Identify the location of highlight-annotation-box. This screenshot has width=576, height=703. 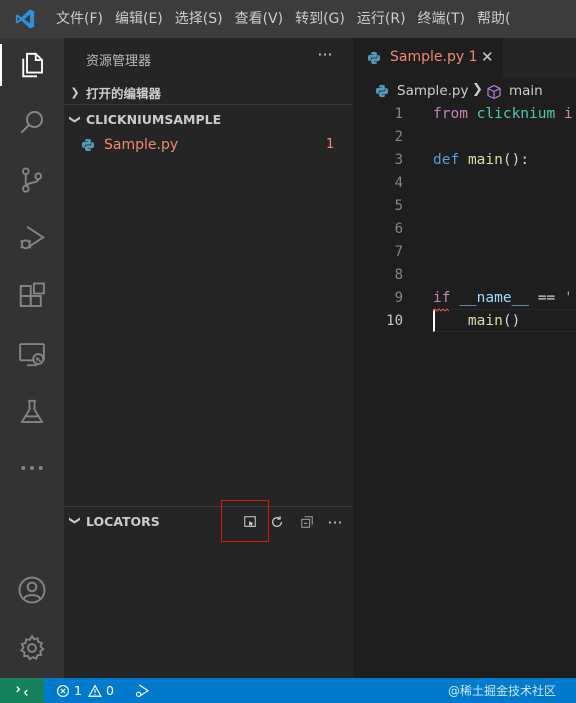
(245, 521).